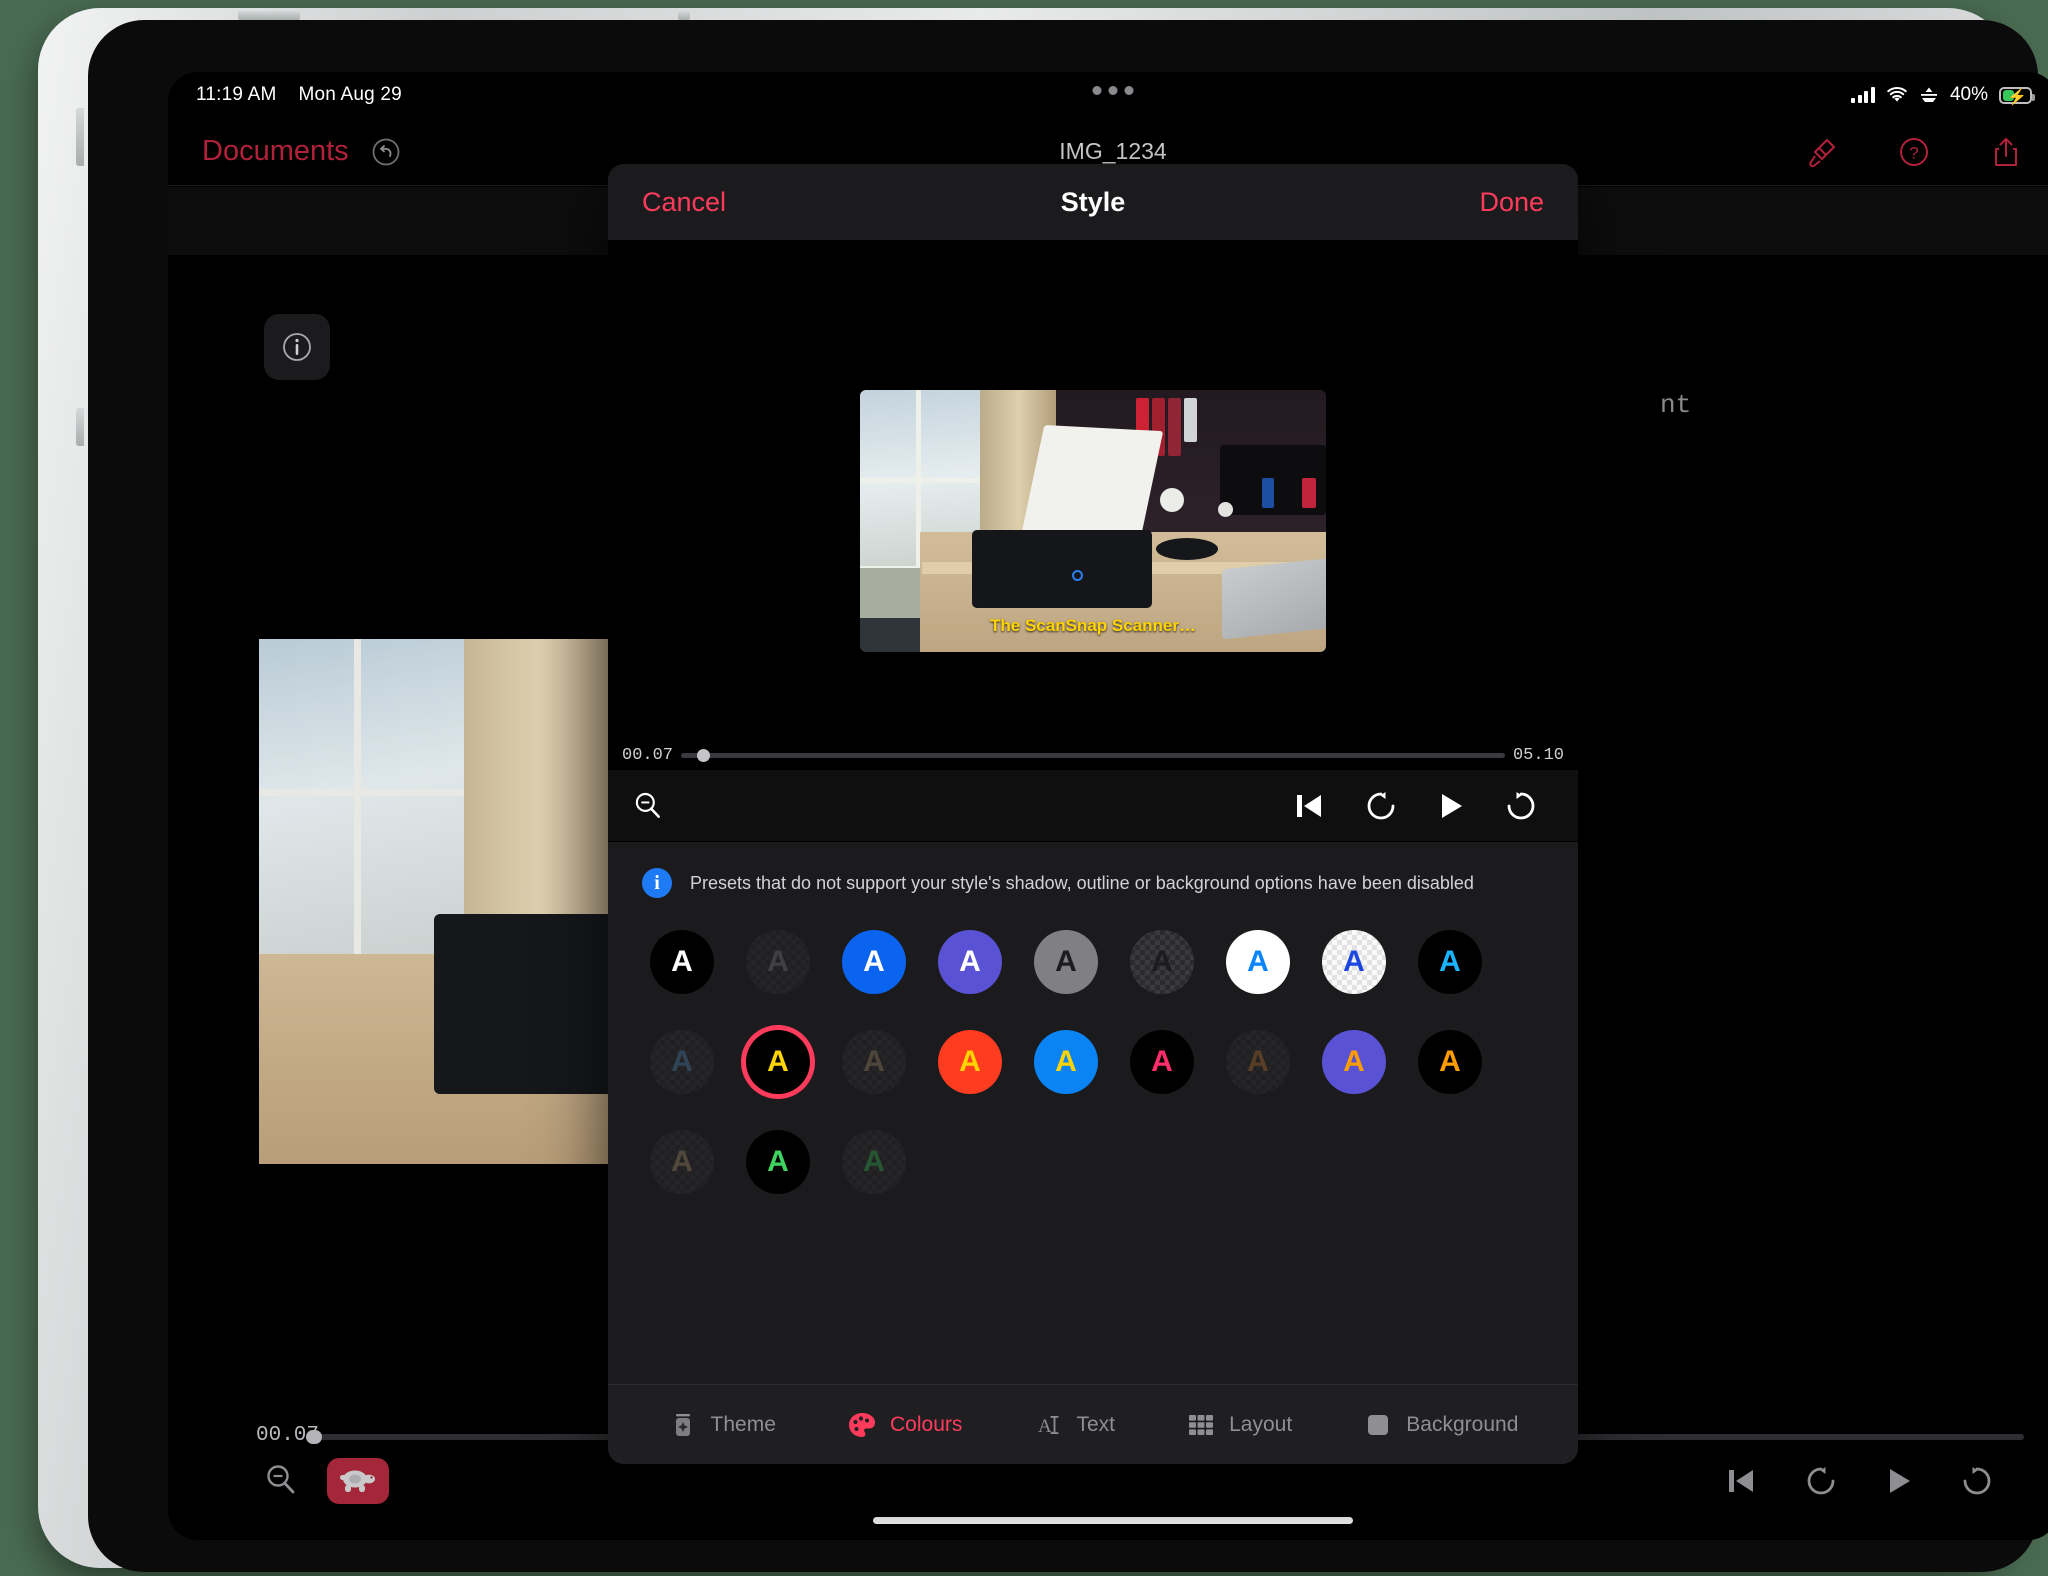  What do you see at coordinates (684, 202) in the screenshot?
I see `cancel-button: Cancel` at bounding box center [684, 202].